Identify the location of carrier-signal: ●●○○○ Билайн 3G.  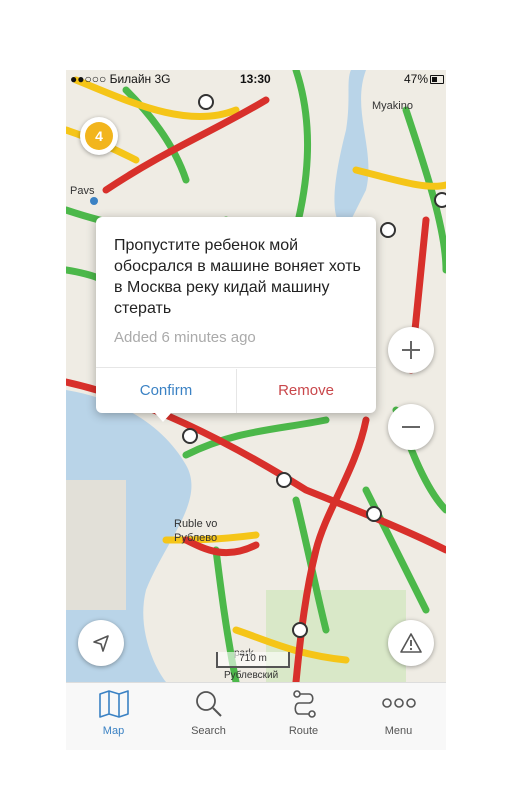
(120, 79).